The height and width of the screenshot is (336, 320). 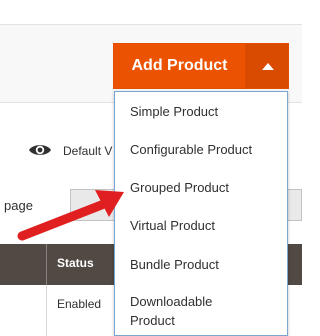 I want to click on top-strip, so click(x=151, y=12).